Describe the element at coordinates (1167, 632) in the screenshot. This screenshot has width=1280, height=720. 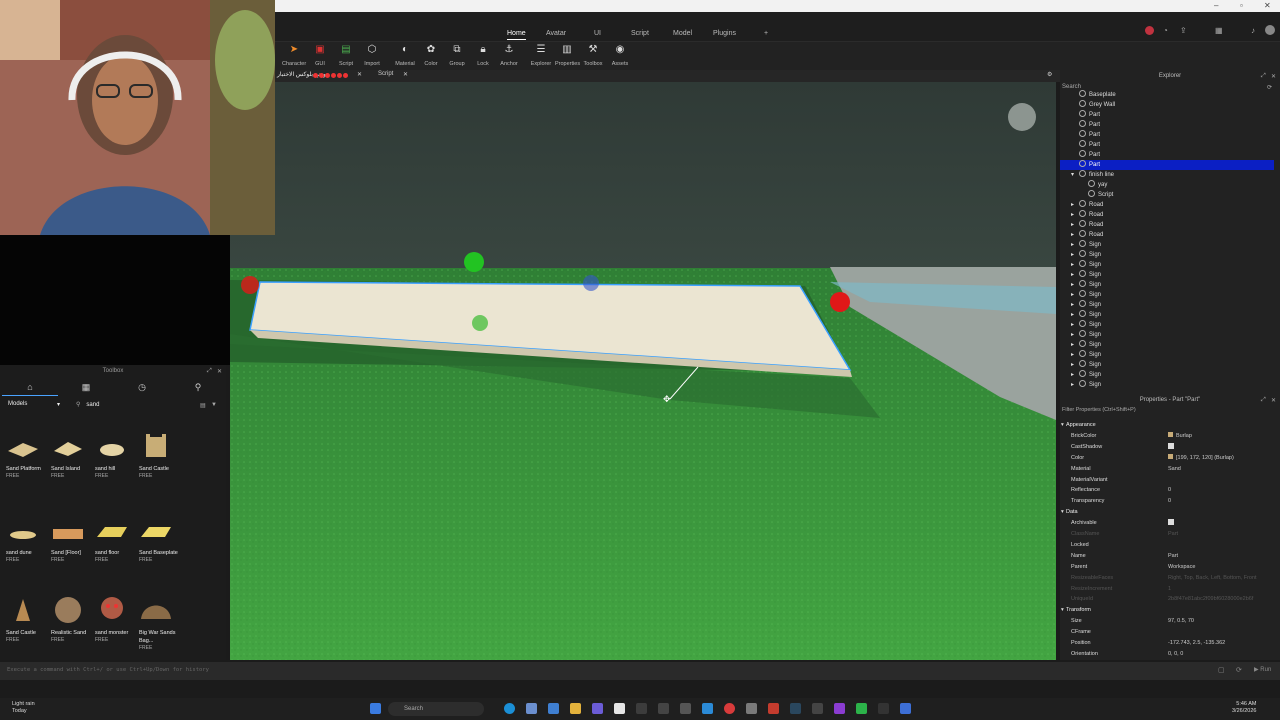
I see `property-row: CFrame` at that location.